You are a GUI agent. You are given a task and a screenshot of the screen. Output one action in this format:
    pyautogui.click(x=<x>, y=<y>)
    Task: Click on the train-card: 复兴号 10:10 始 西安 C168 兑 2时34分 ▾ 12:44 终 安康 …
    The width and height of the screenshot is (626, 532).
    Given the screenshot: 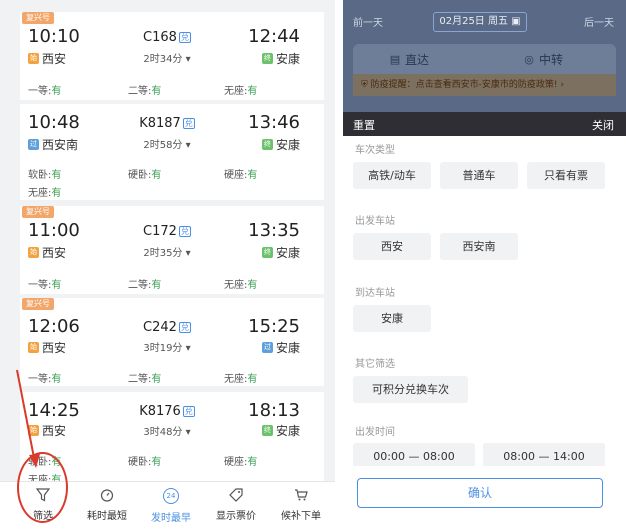 What is the action you would take?
    pyautogui.click(x=172, y=56)
    